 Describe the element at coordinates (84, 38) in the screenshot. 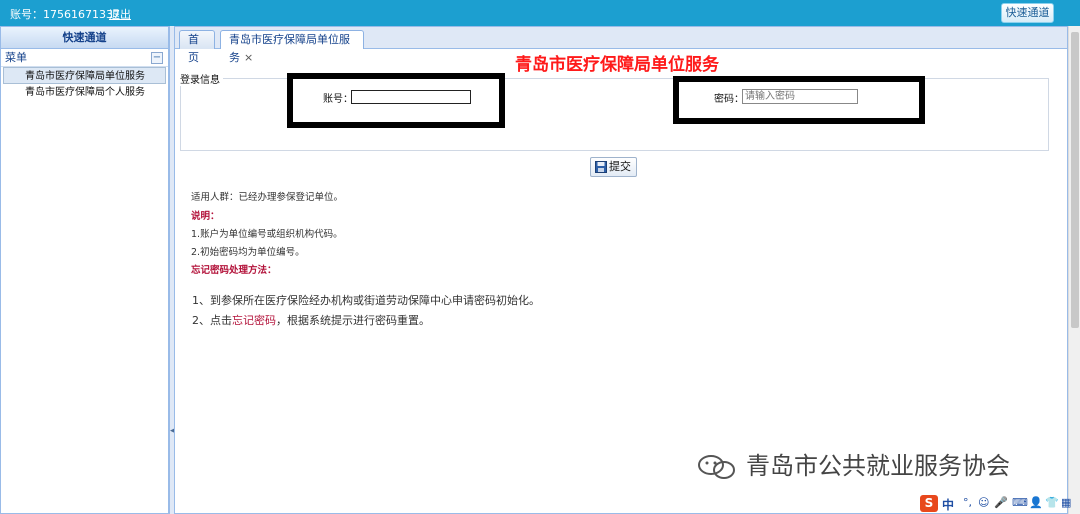

I see `sidebar-title: 快速通道` at that location.